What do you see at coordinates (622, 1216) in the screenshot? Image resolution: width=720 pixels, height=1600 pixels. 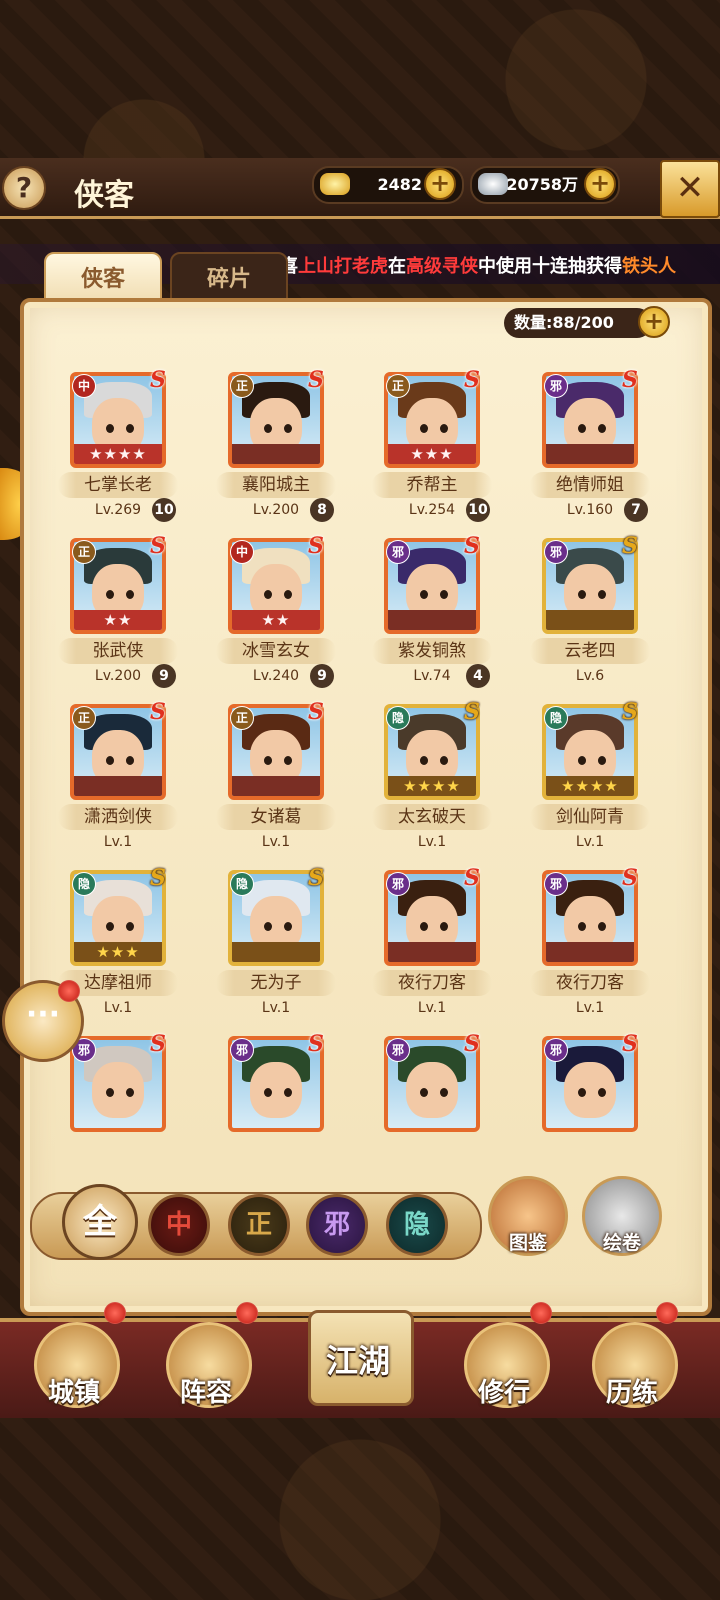 I see `scroll-gallery-button: 绘卷` at bounding box center [622, 1216].